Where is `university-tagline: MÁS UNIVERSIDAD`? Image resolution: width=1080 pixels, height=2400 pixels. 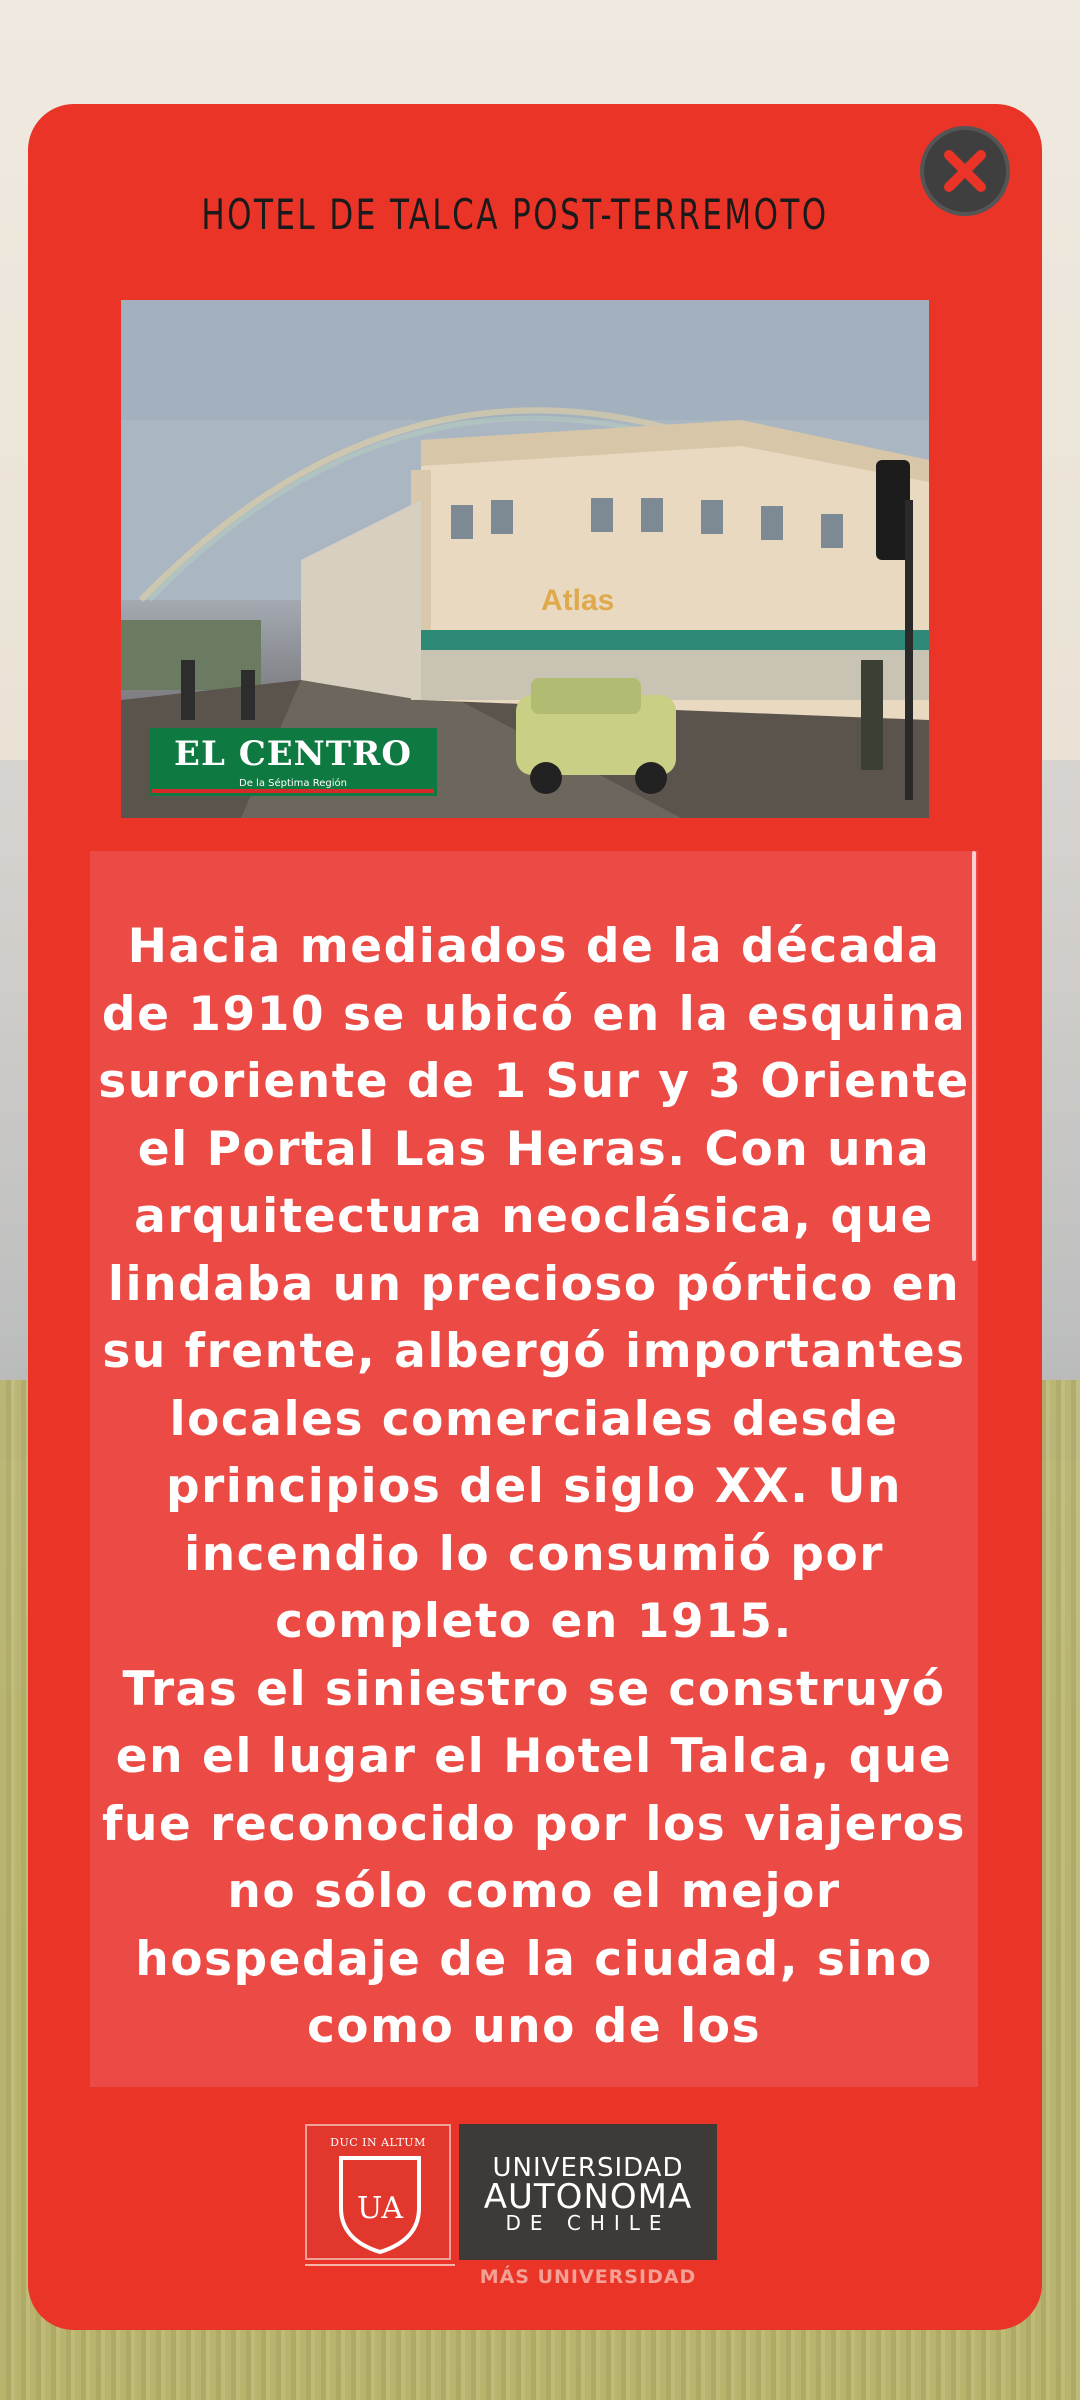
university-tagline: MÁS UNIVERSIDAD is located at coordinates (588, 2277).